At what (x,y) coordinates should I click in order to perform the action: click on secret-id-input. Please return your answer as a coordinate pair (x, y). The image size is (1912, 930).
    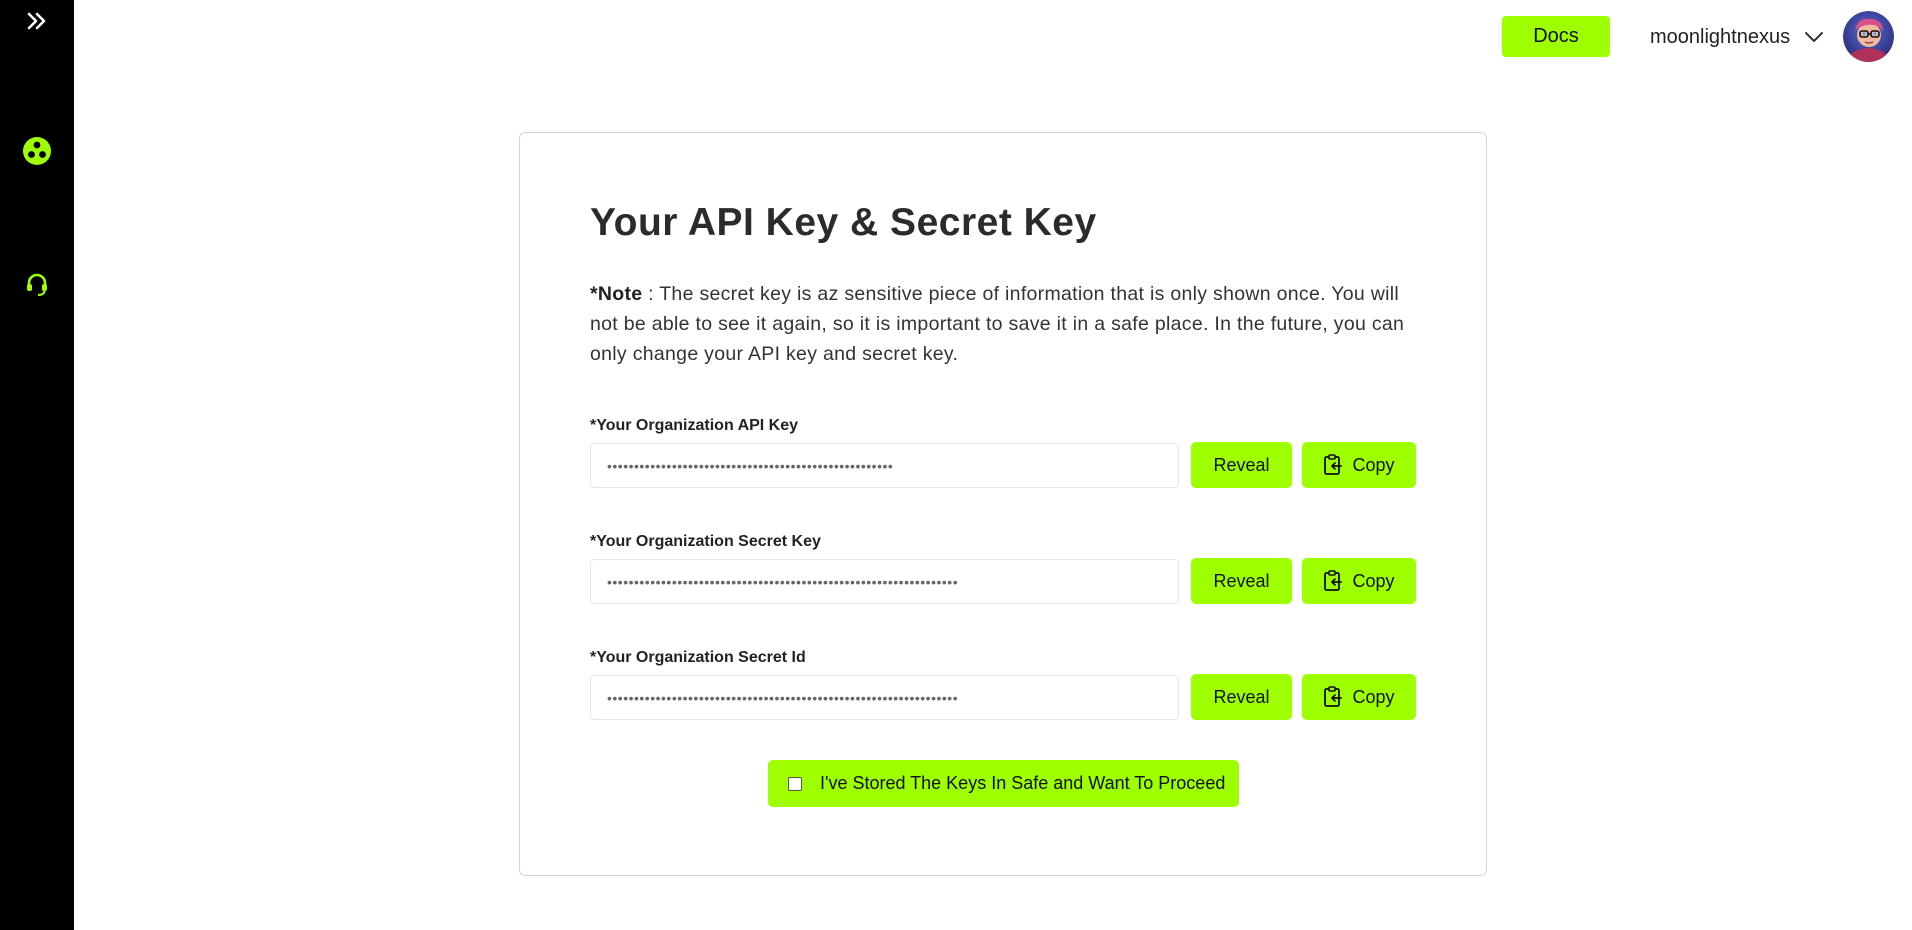
    Looking at the image, I should click on (884, 697).